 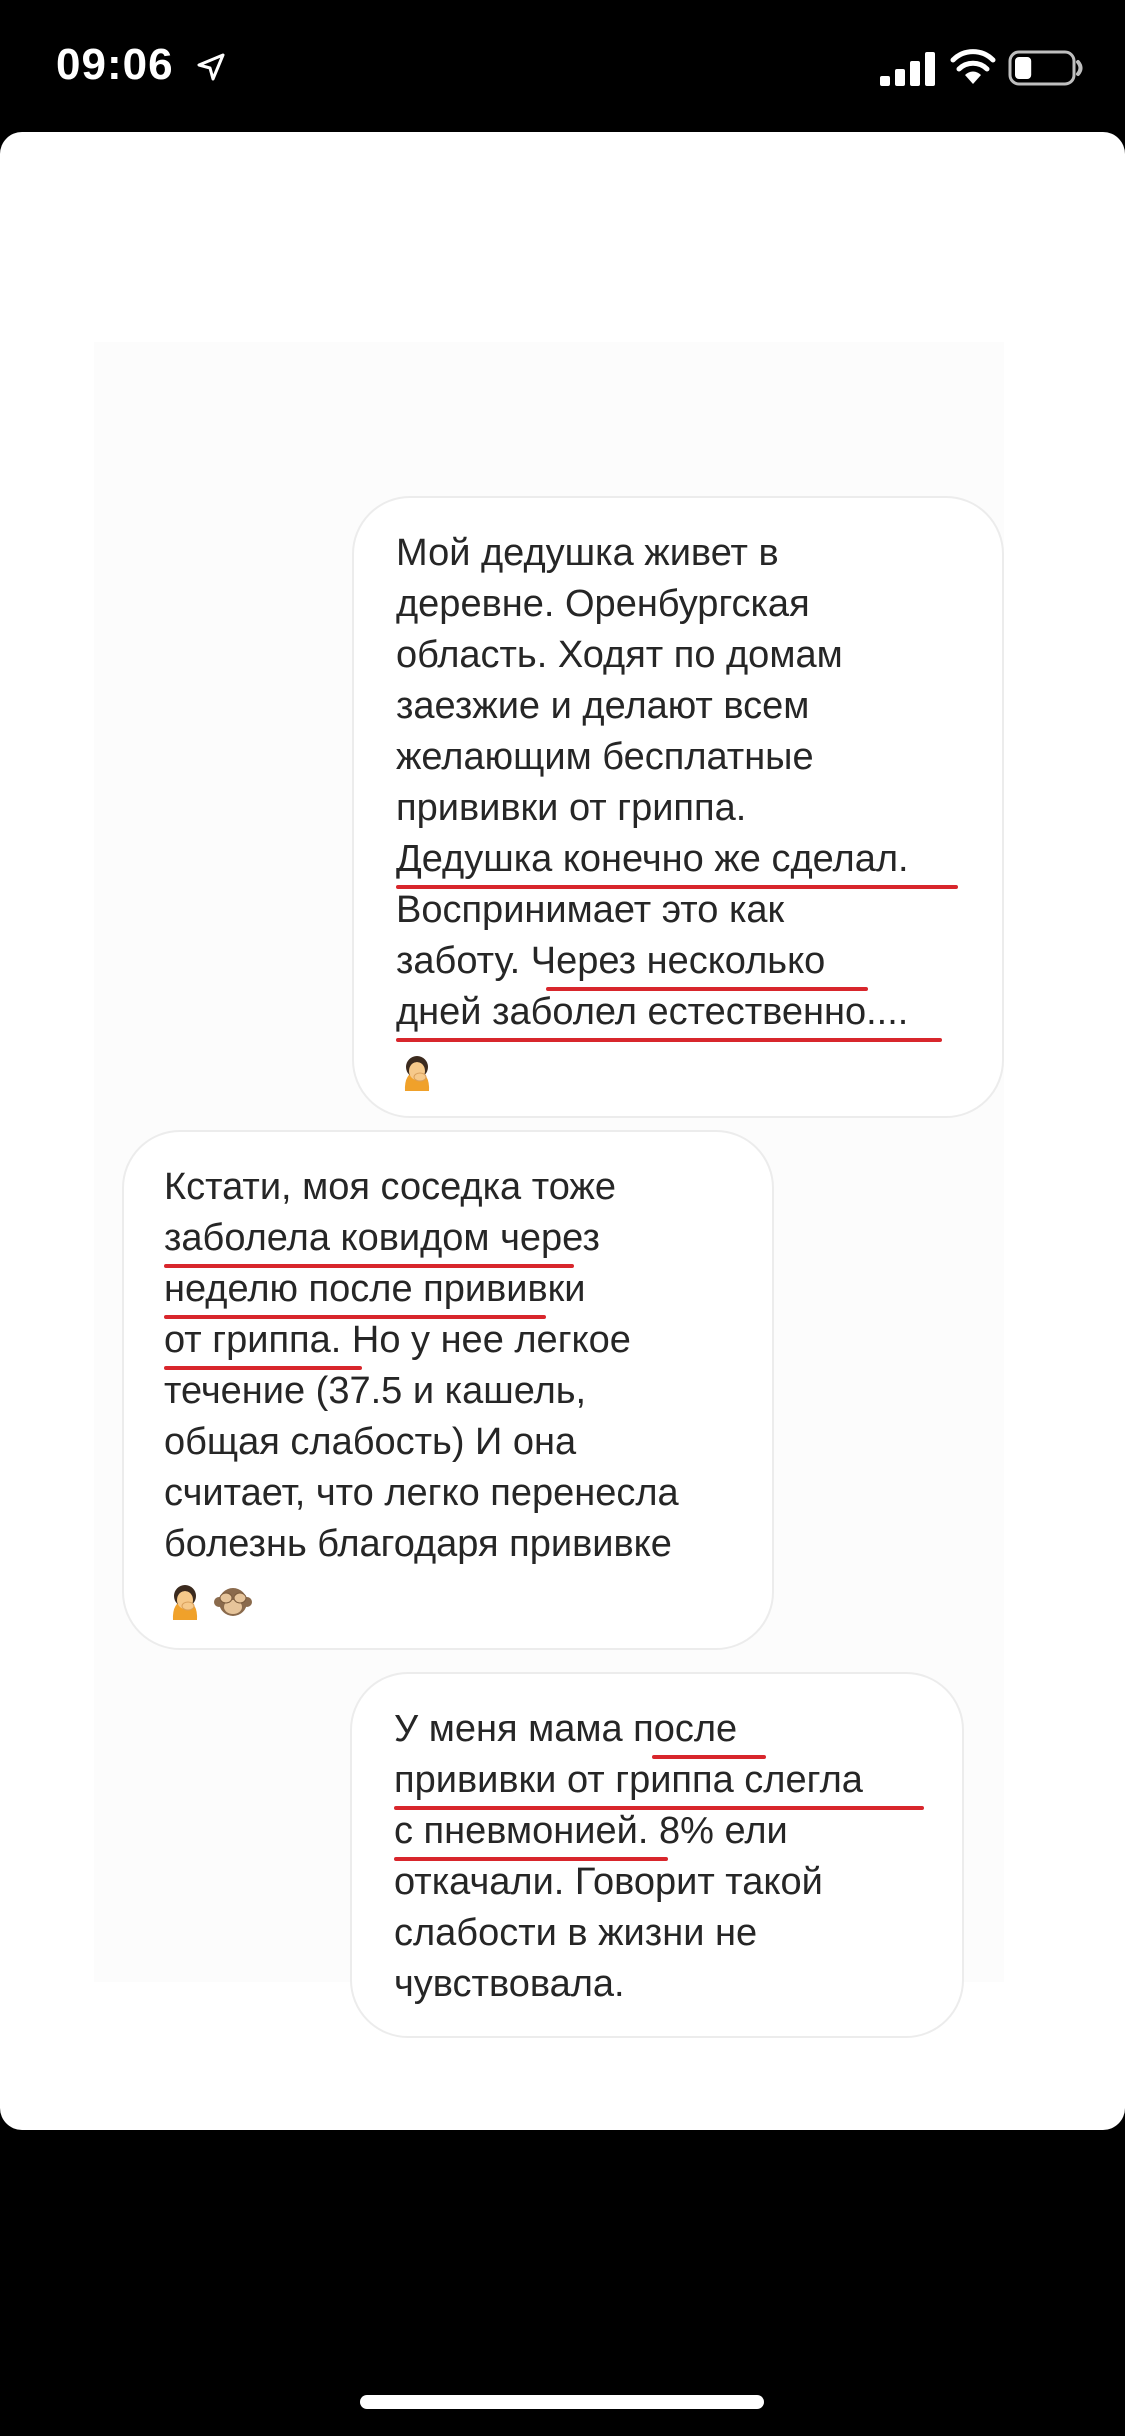 I want to click on status-bar: 09:06, so click(x=562, y=65).